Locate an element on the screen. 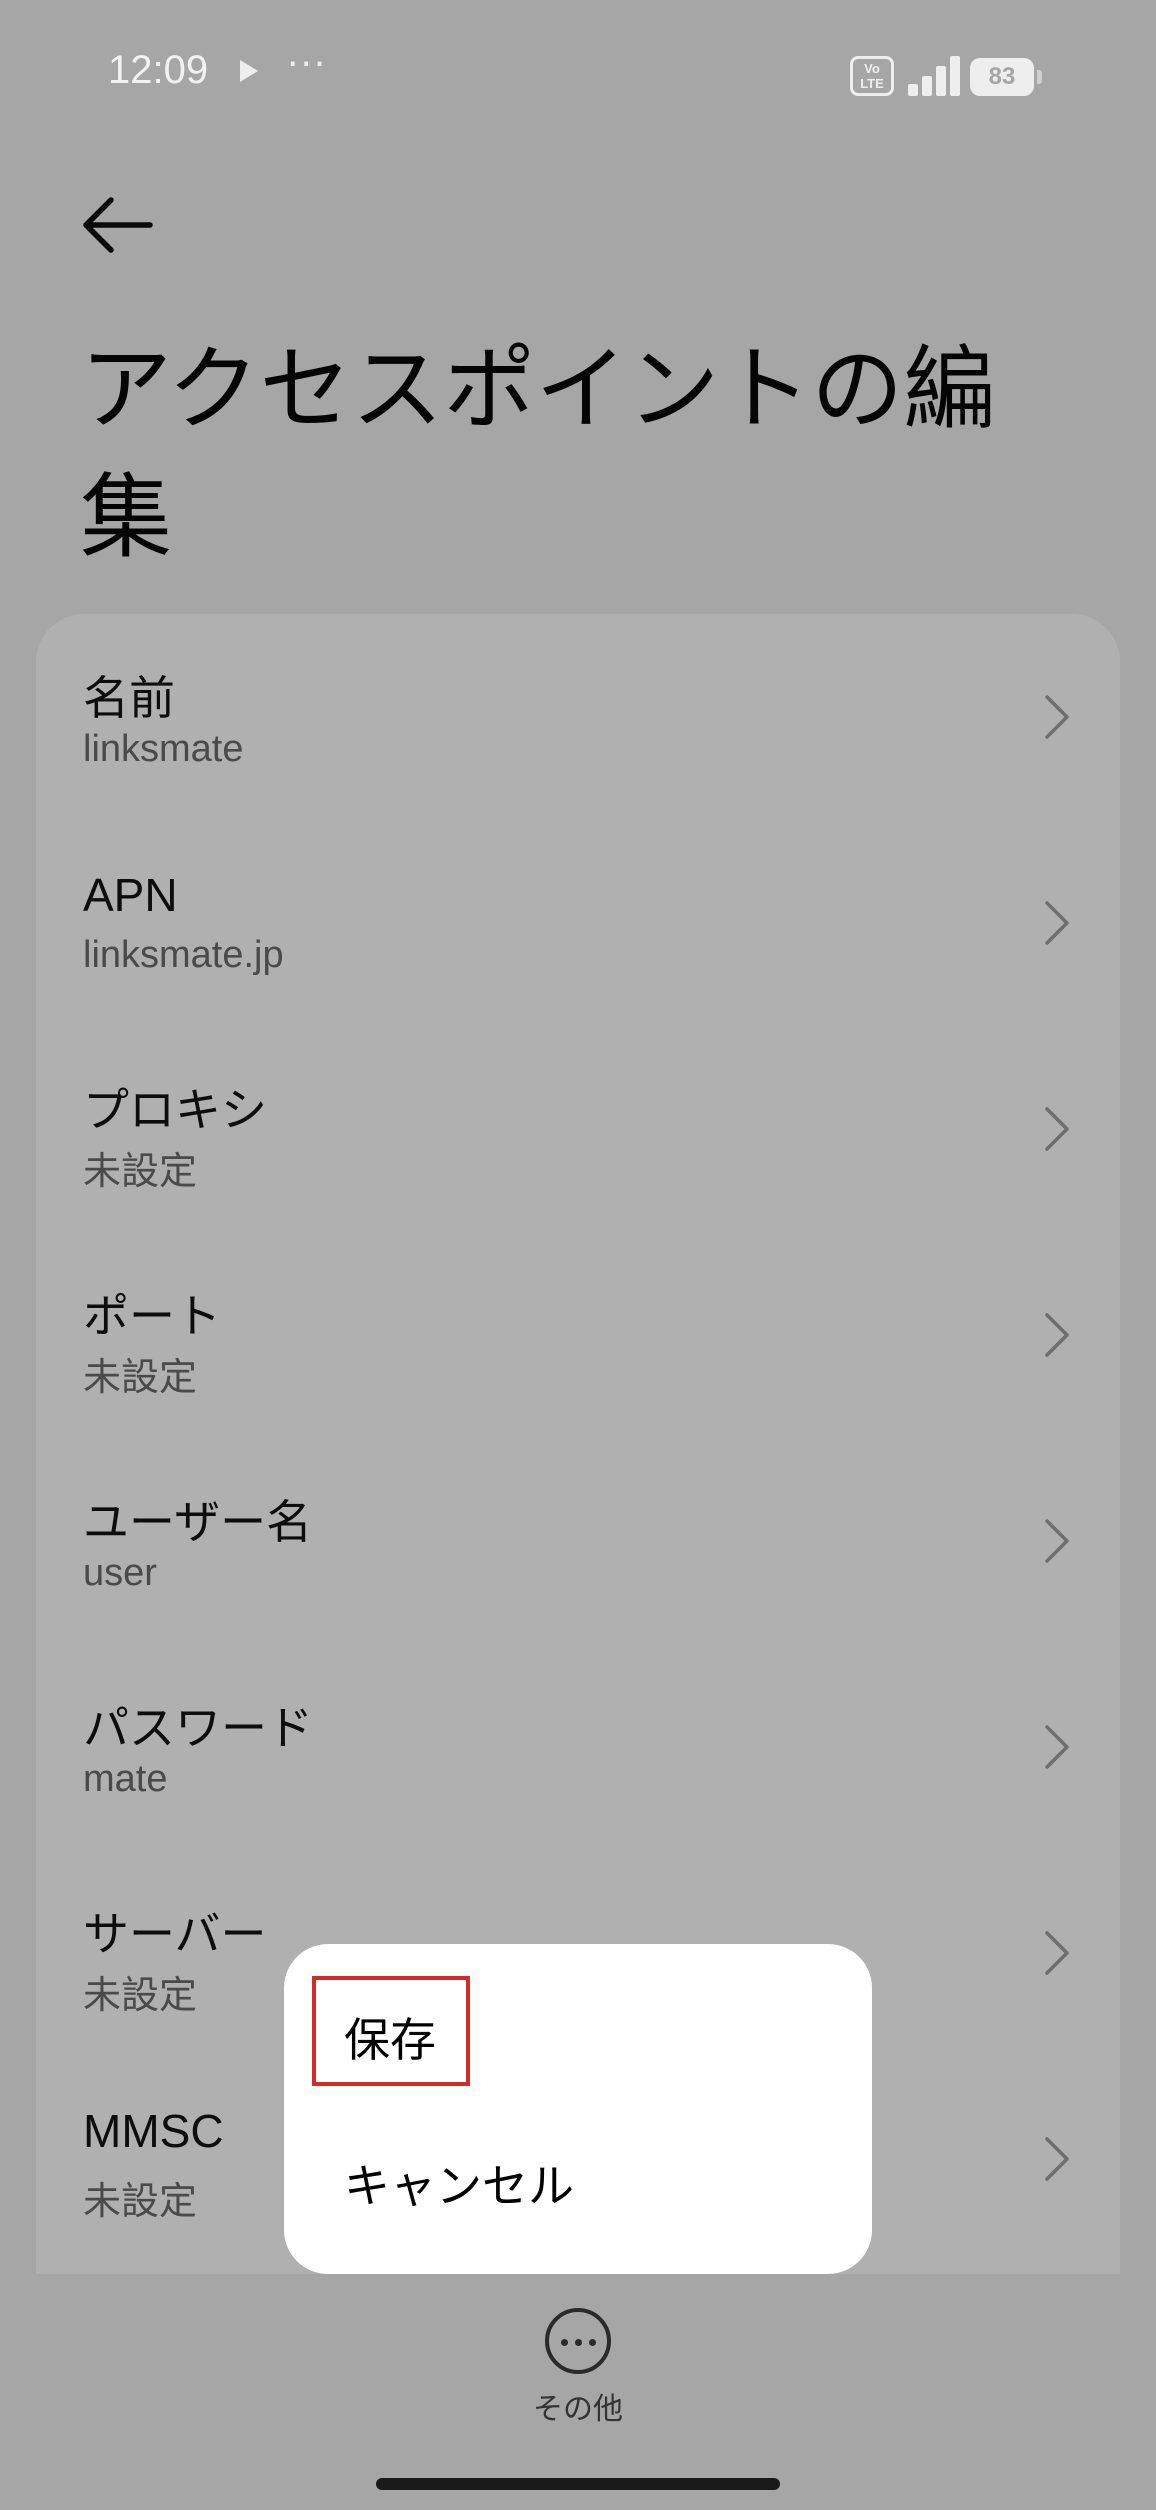  more-icon is located at coordinates (578, 2341).